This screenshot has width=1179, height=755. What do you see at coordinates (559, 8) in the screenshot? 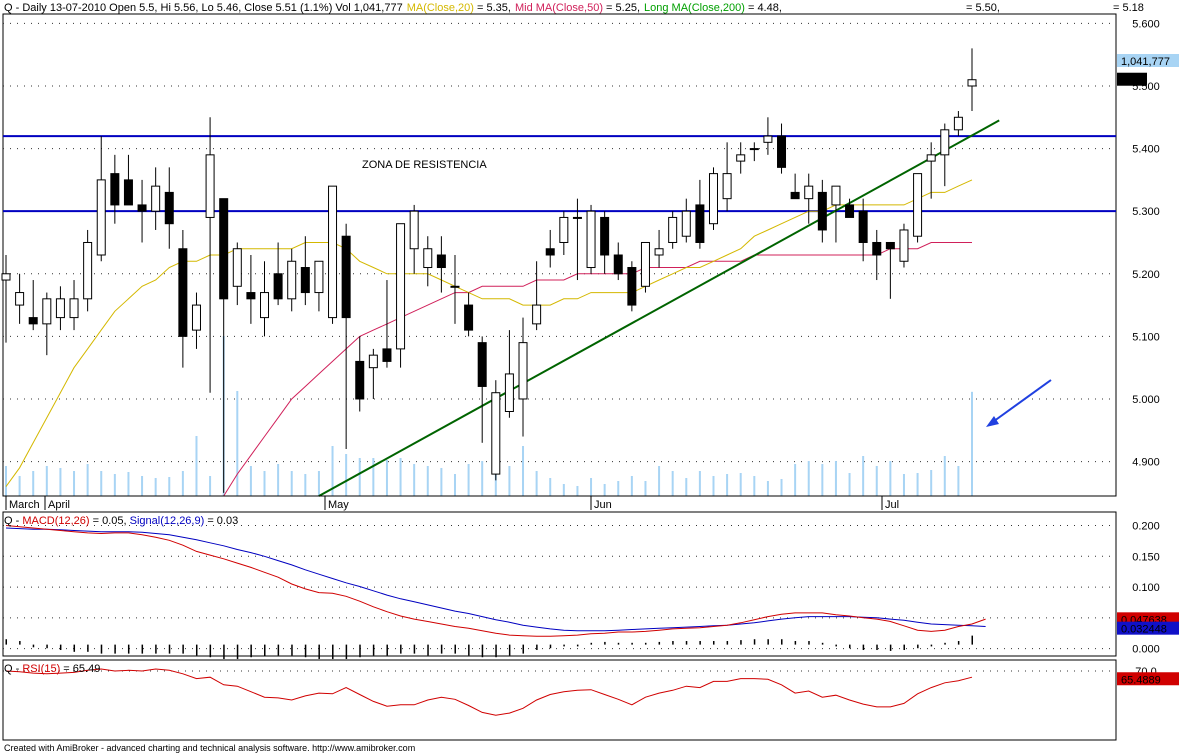
I see `ma50-label: Mid MA(Close,50)` at bounding box center [559, 8].